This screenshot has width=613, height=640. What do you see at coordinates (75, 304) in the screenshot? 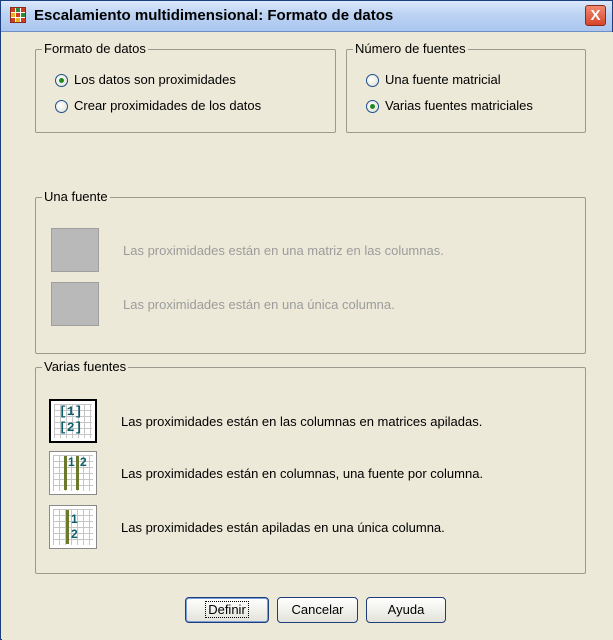
I see `single-column-icon` at bounding box center [75, 304].